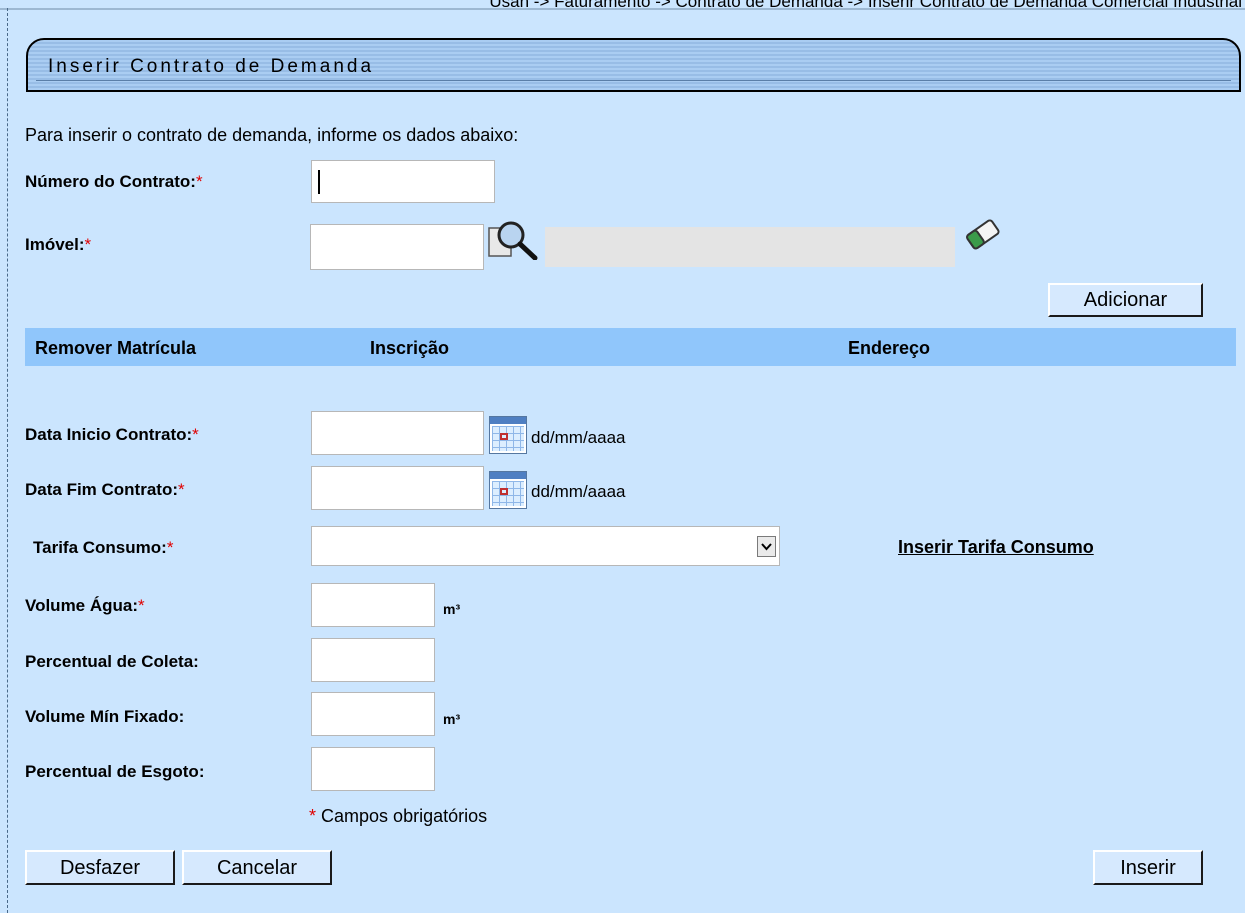 The image size is (1245, 913). I want to click on left-border, so click(8, 460).